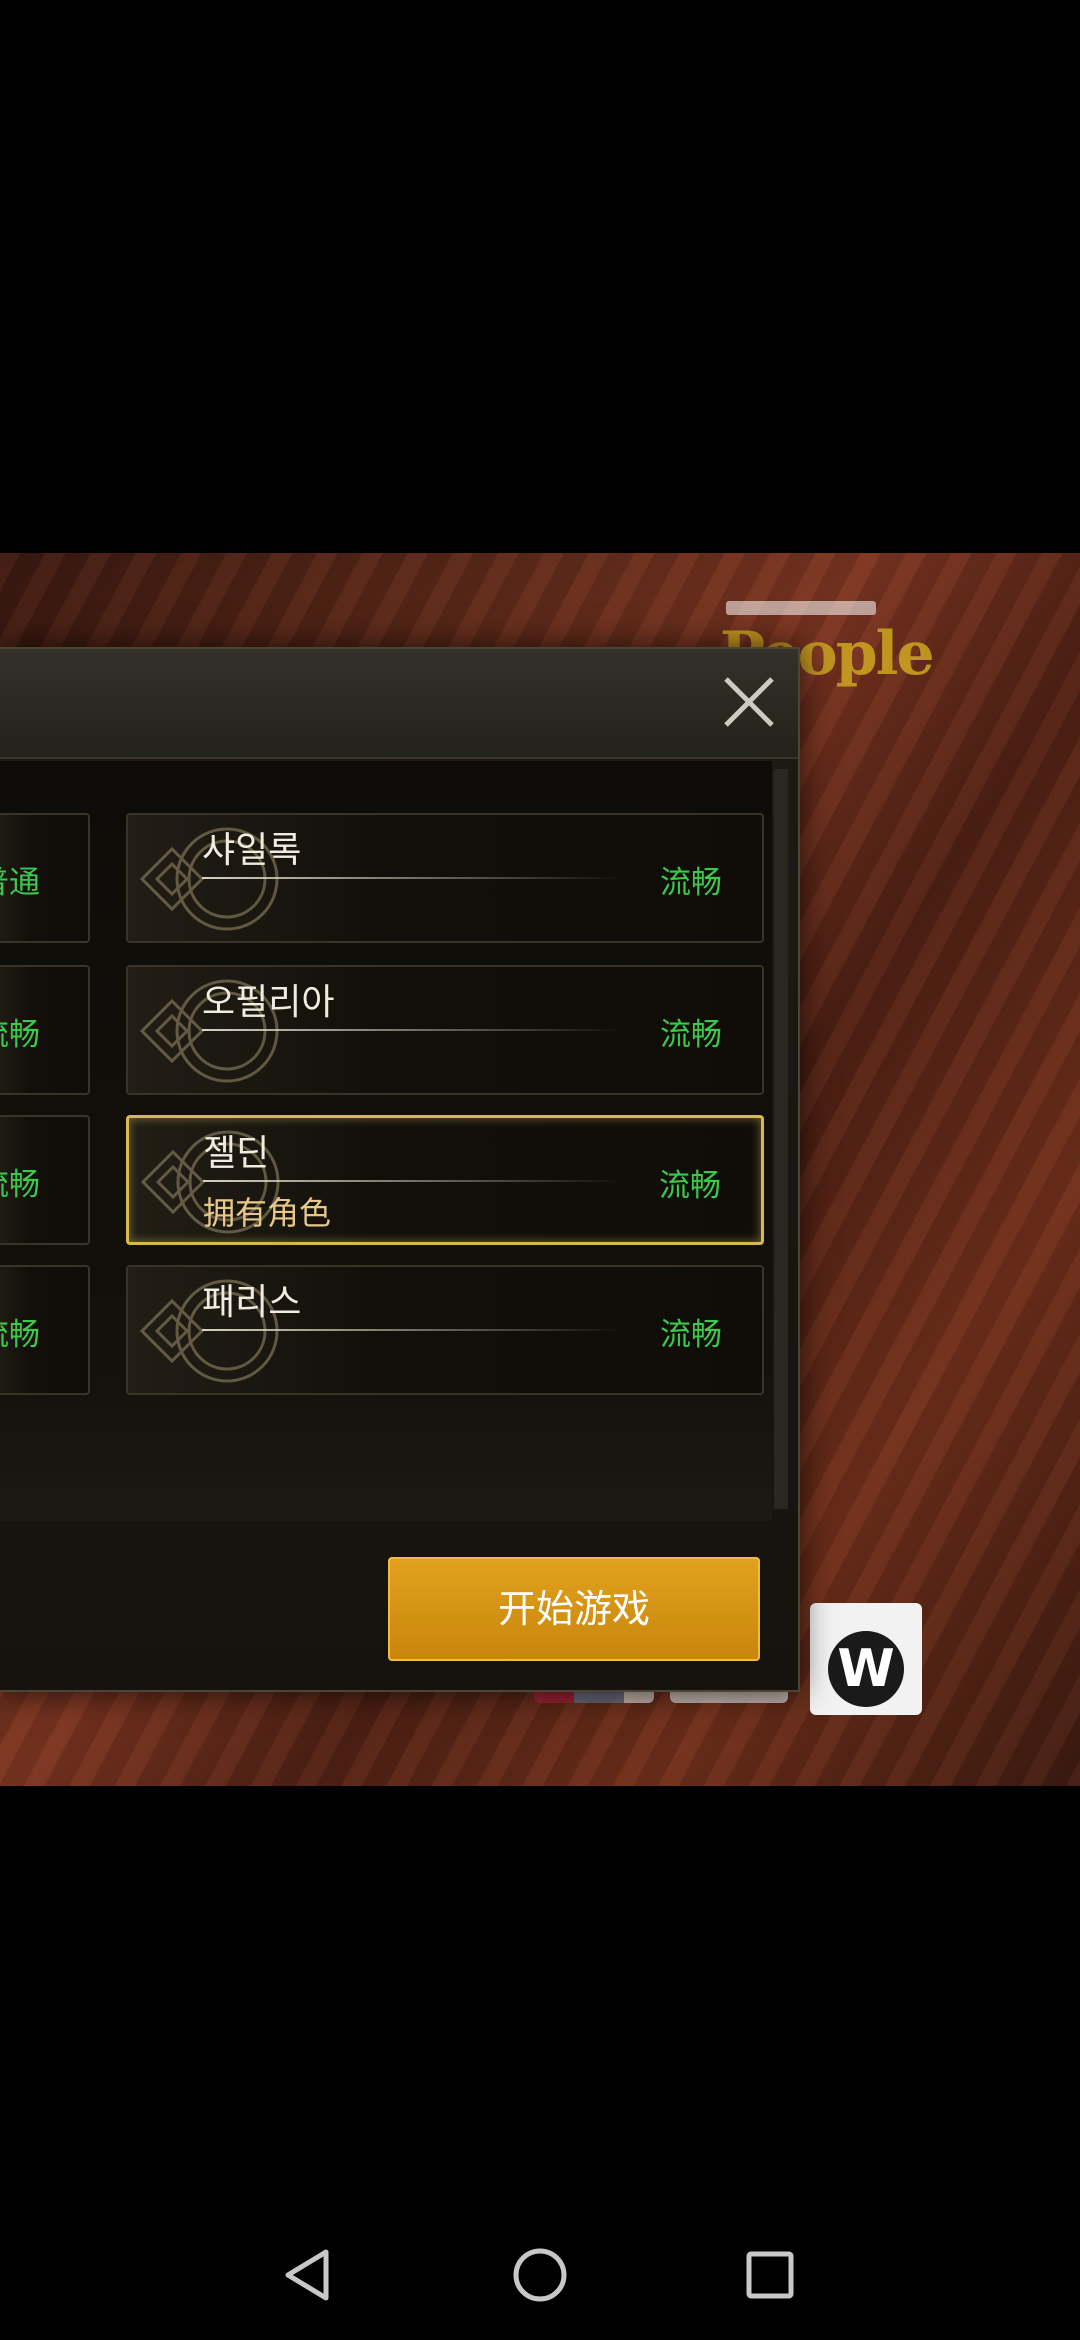 The width and height of the screenshot is (1080, 2340). I want to click on server-name: 오필리아, so click(268, 1002).